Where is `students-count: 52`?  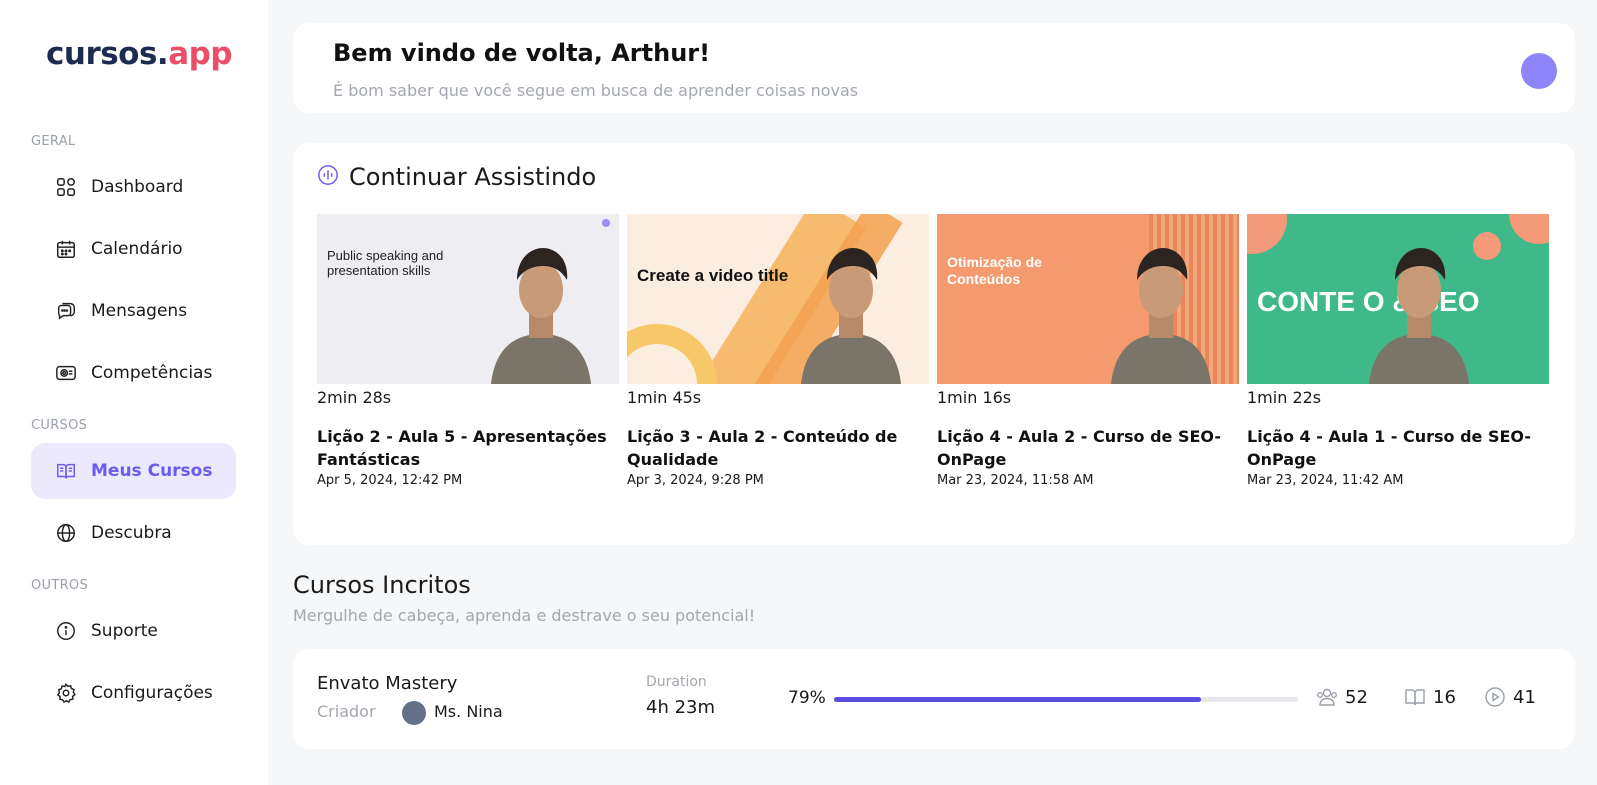 students-count: 52 is located at coordinates (1356, 697).